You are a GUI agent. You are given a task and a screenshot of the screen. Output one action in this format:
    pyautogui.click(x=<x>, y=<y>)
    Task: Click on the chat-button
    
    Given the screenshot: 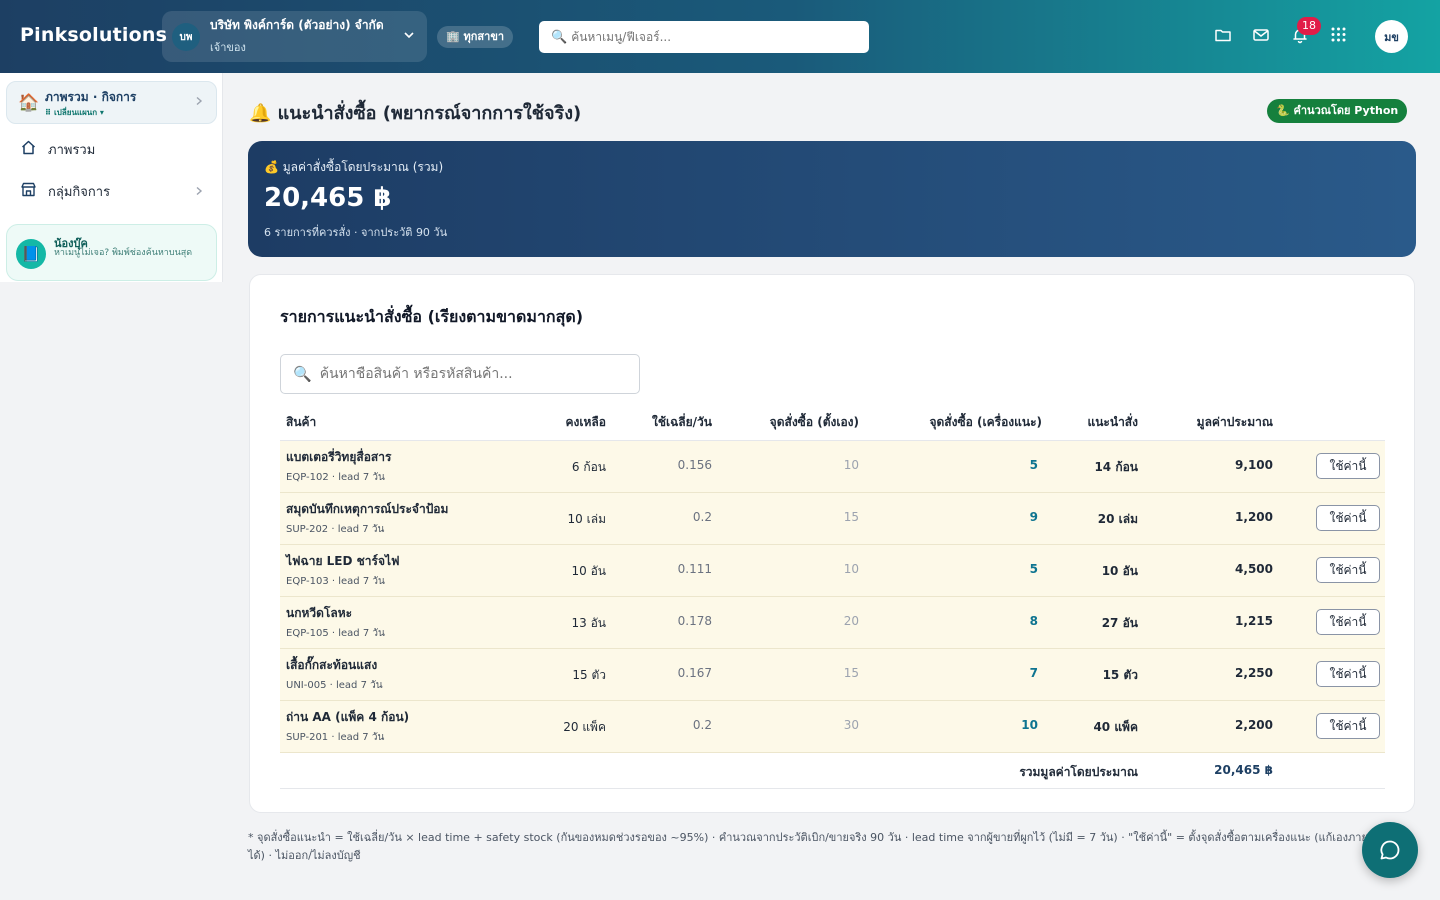 What is the action you would take?
    pyautogui.click(x=1390, y=850)
    